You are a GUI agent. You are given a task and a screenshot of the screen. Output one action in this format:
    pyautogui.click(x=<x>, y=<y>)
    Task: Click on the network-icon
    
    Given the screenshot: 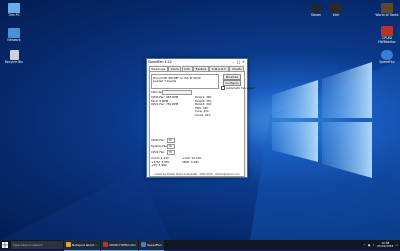 What is the action you would take?
    pyautogui.click(x=14, y=33)
    